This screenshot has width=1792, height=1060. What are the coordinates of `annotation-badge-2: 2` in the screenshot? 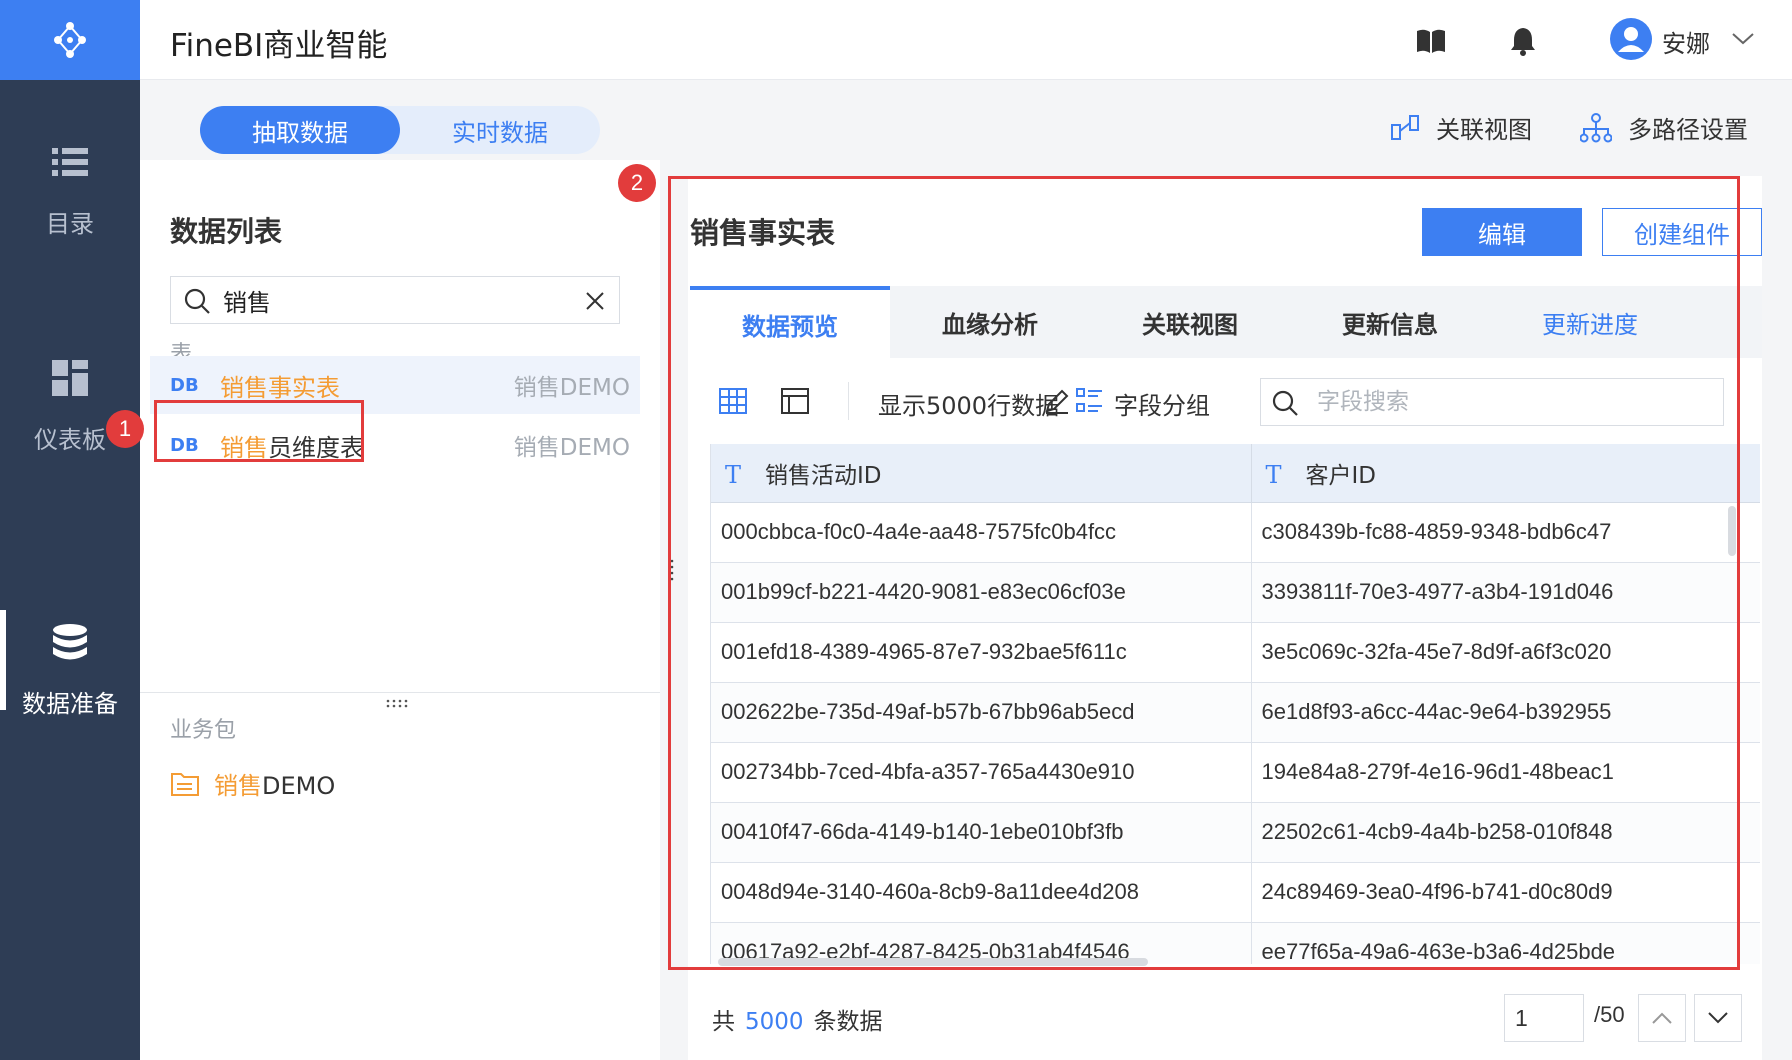 It's located at (637, 183).